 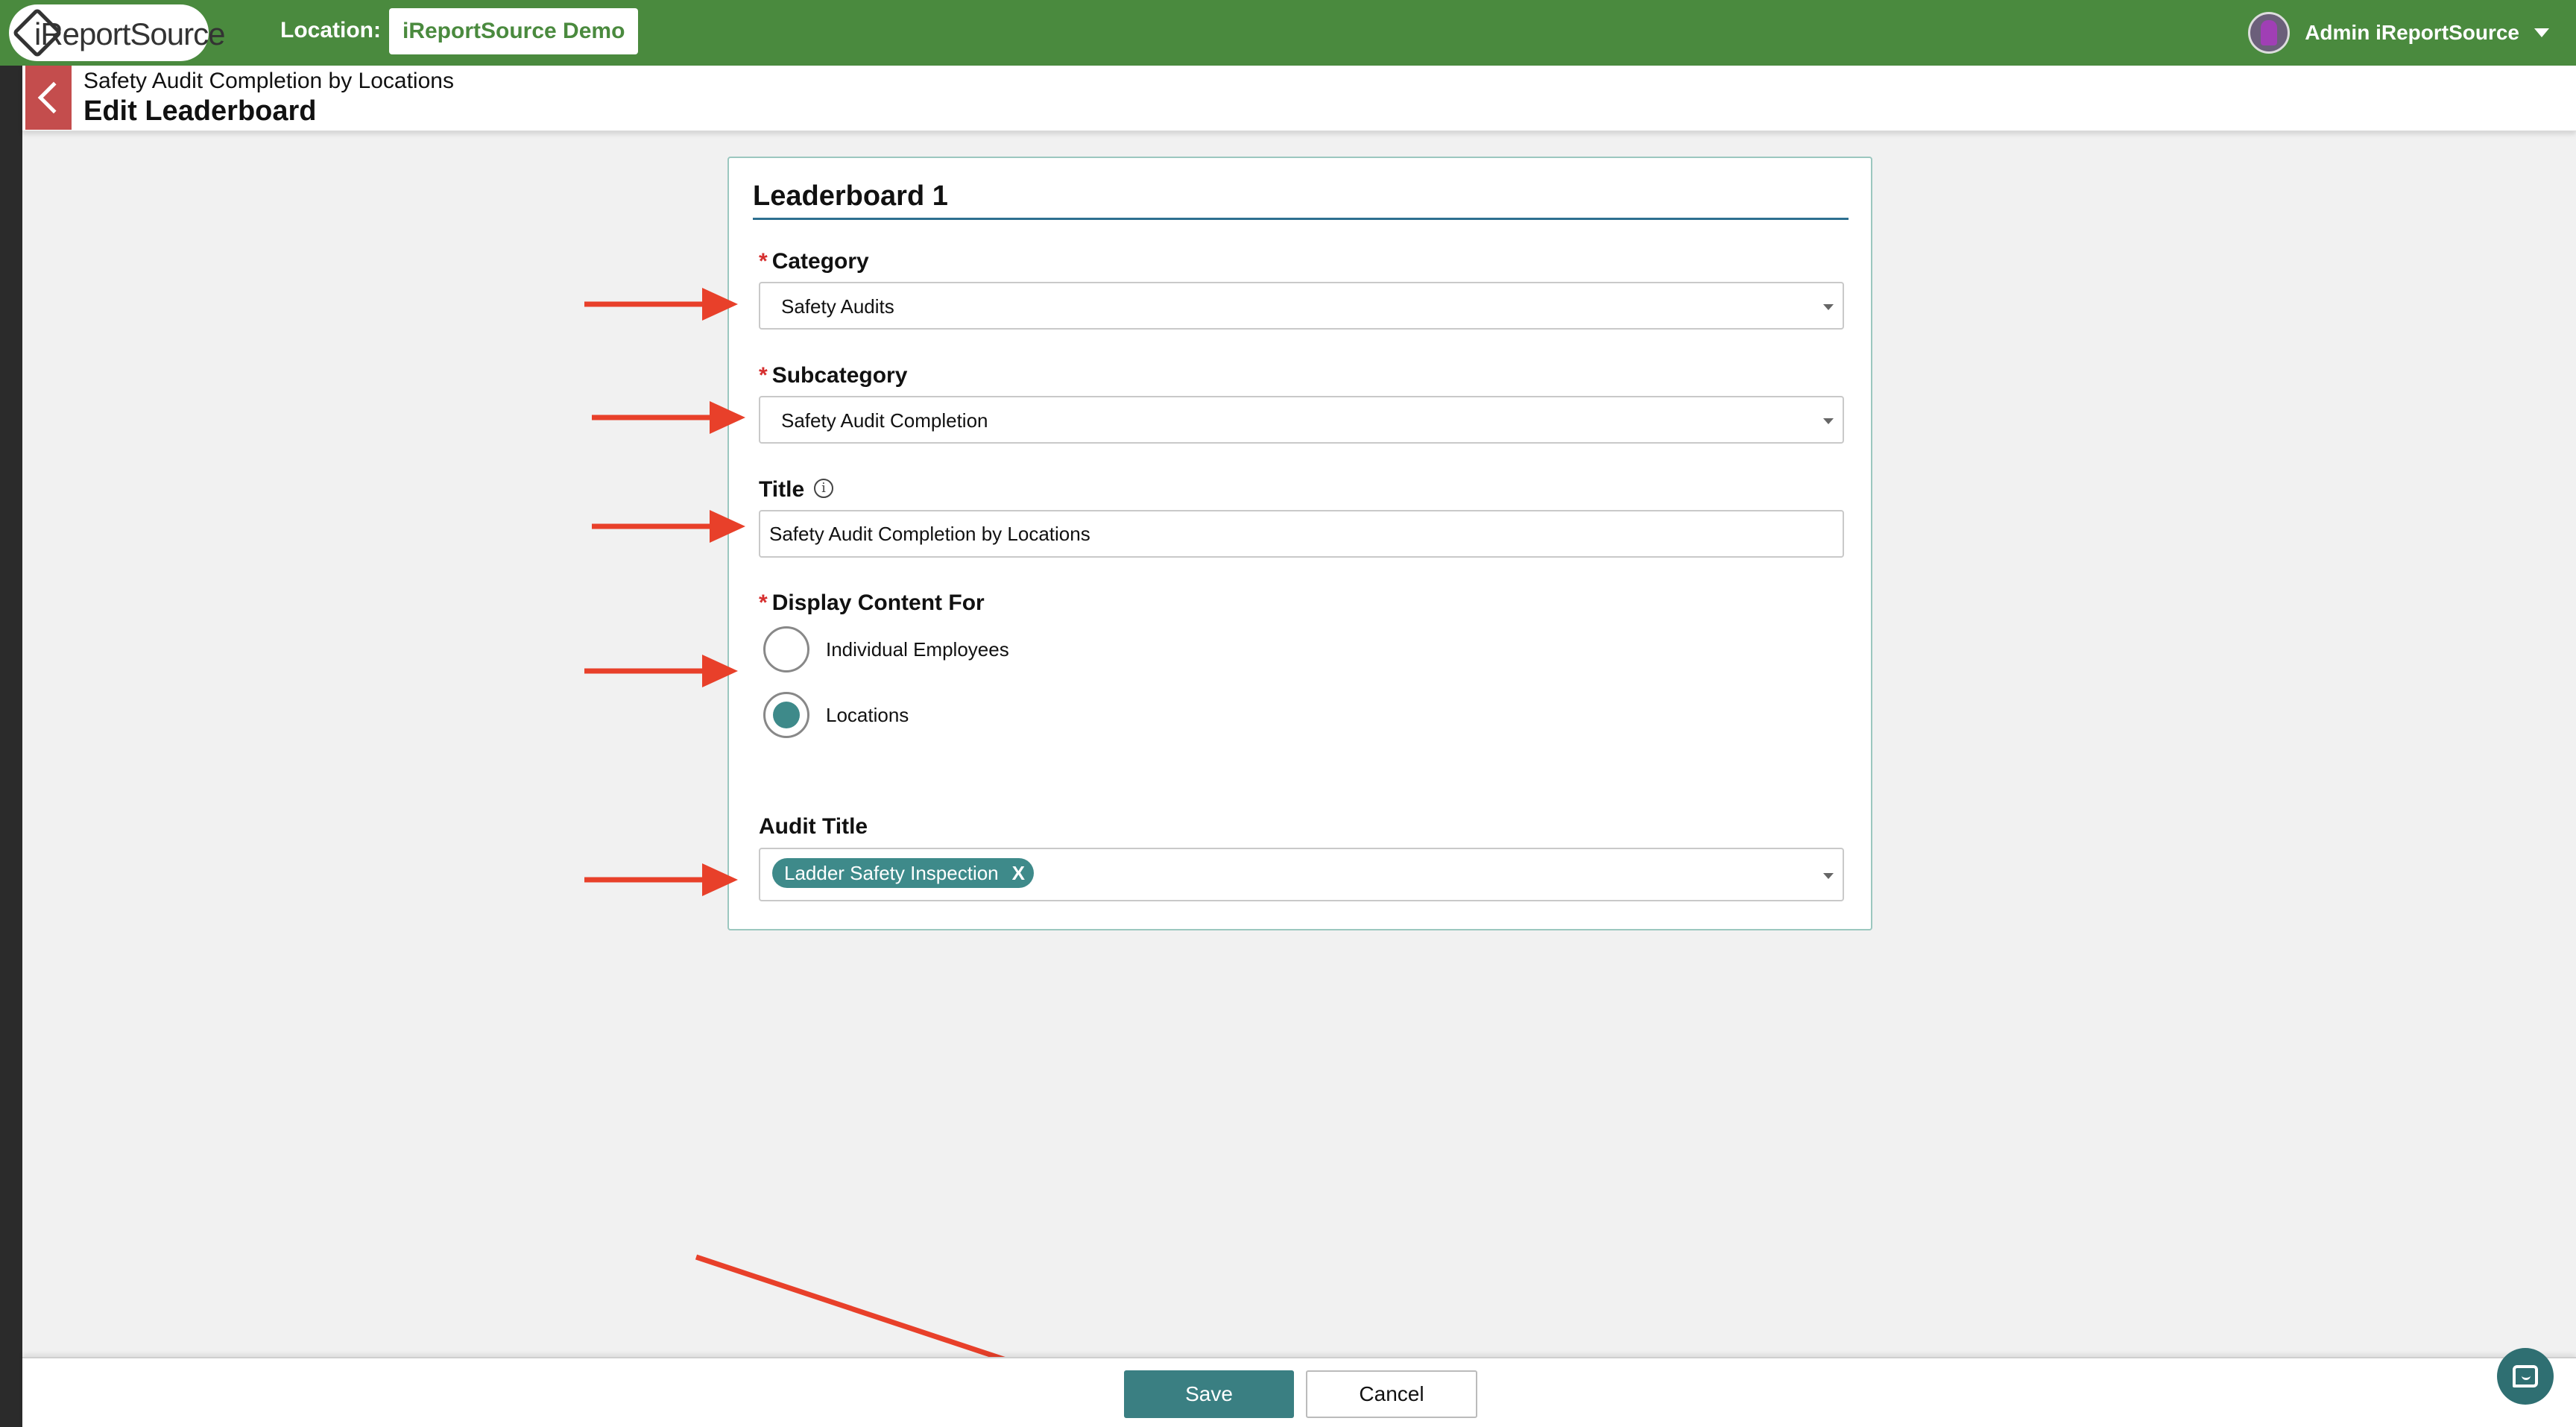 I want to click on card-title: Leaderboard 1, so click(x=851, y=196).